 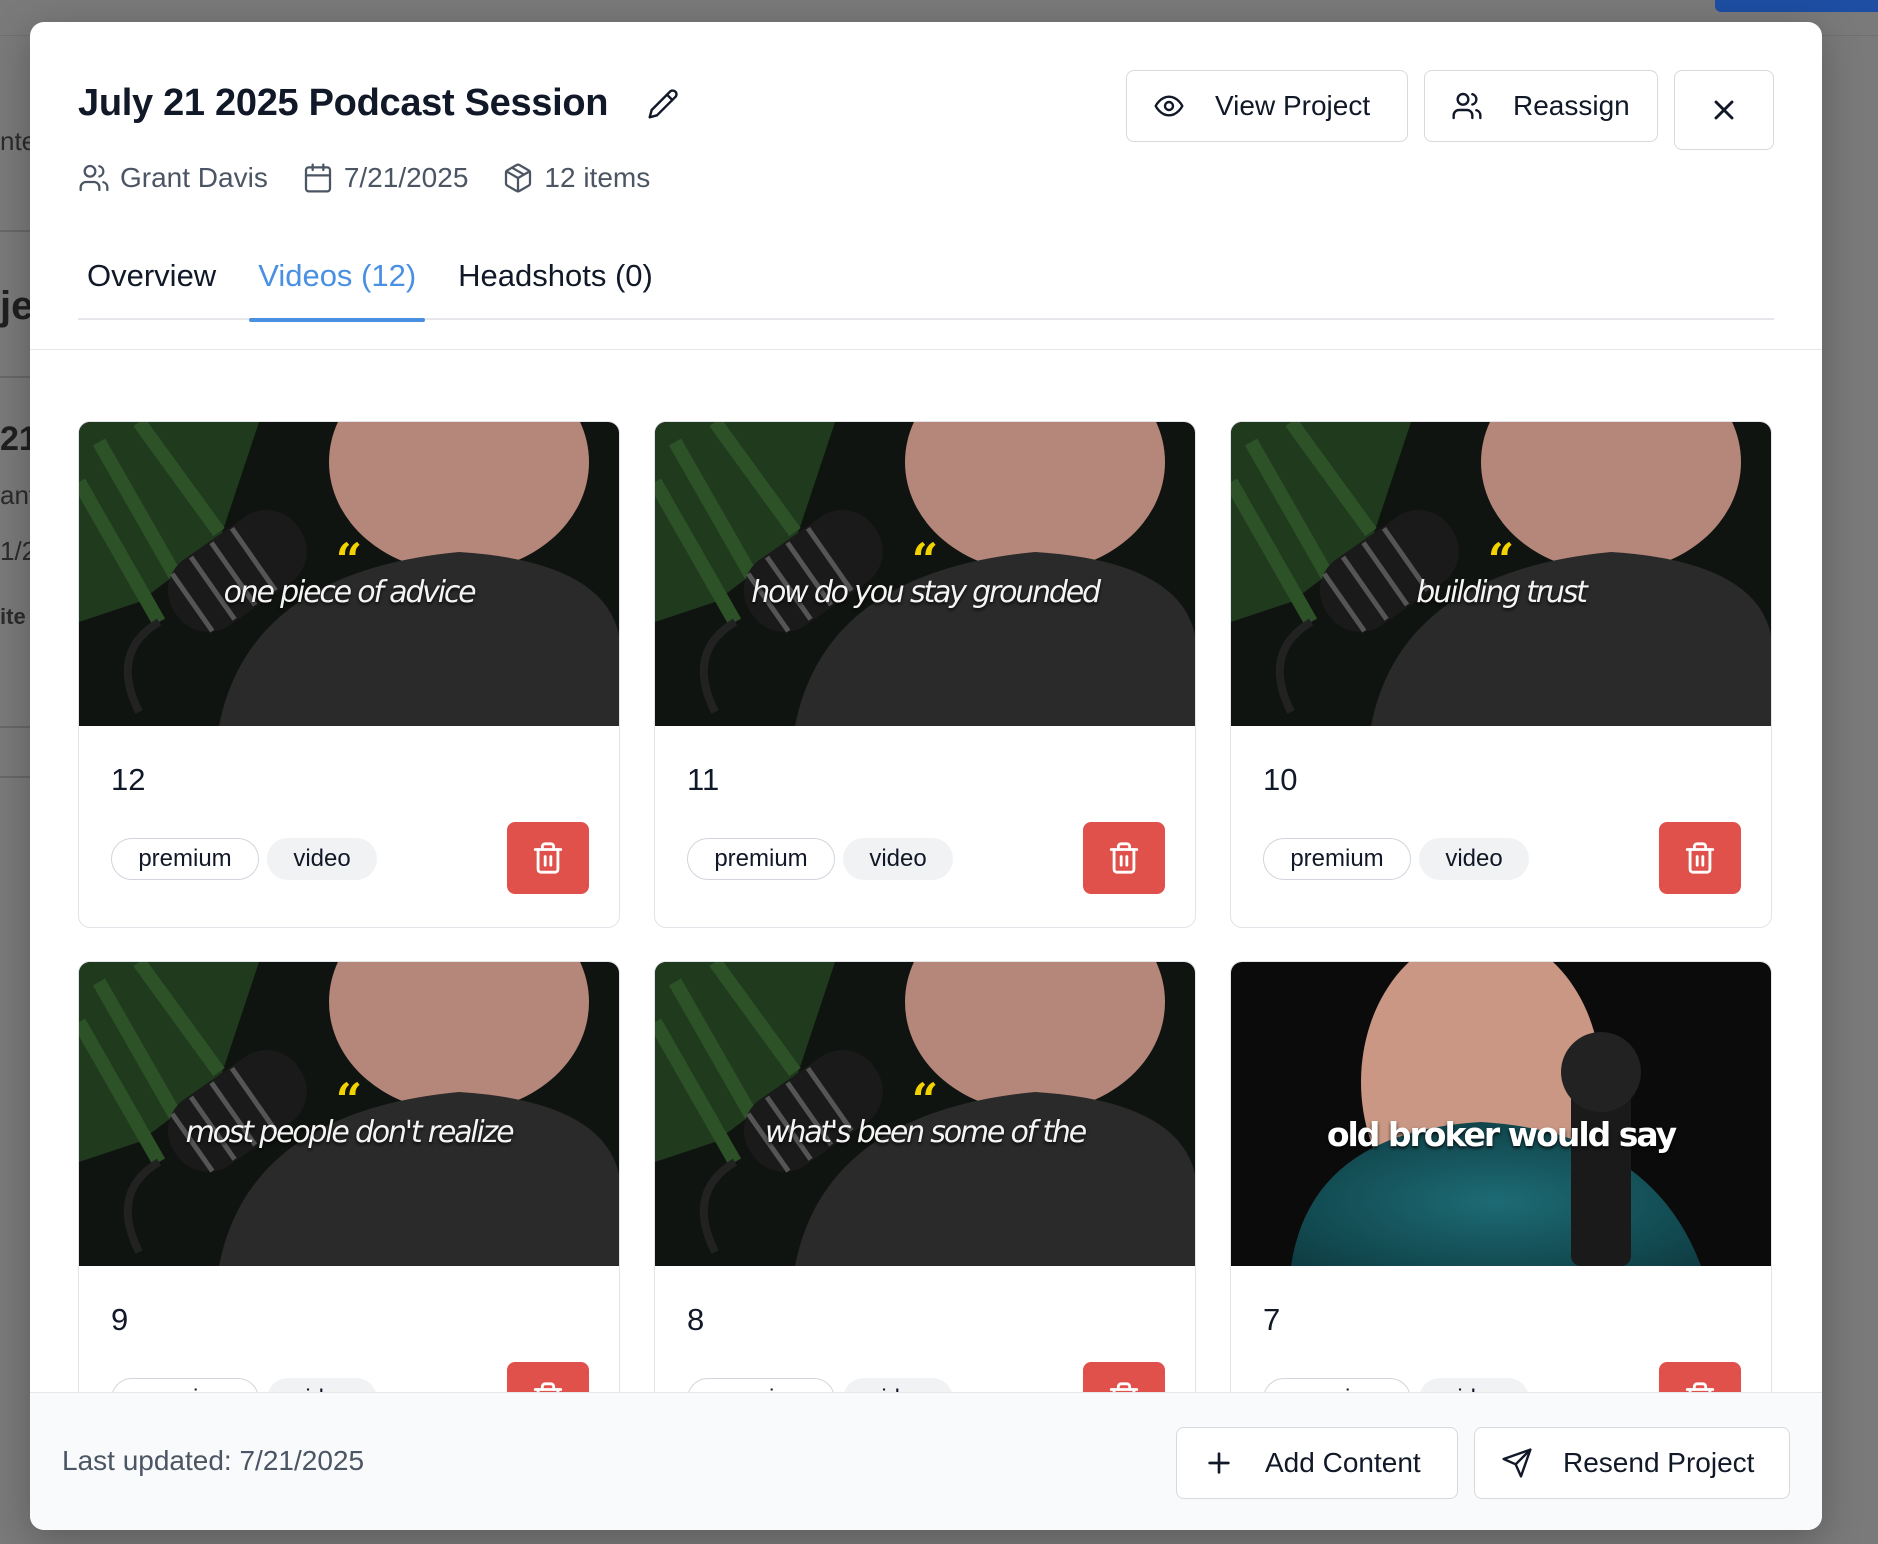 I want to click on meta-items: 12 items, so click(x=576, y=178).